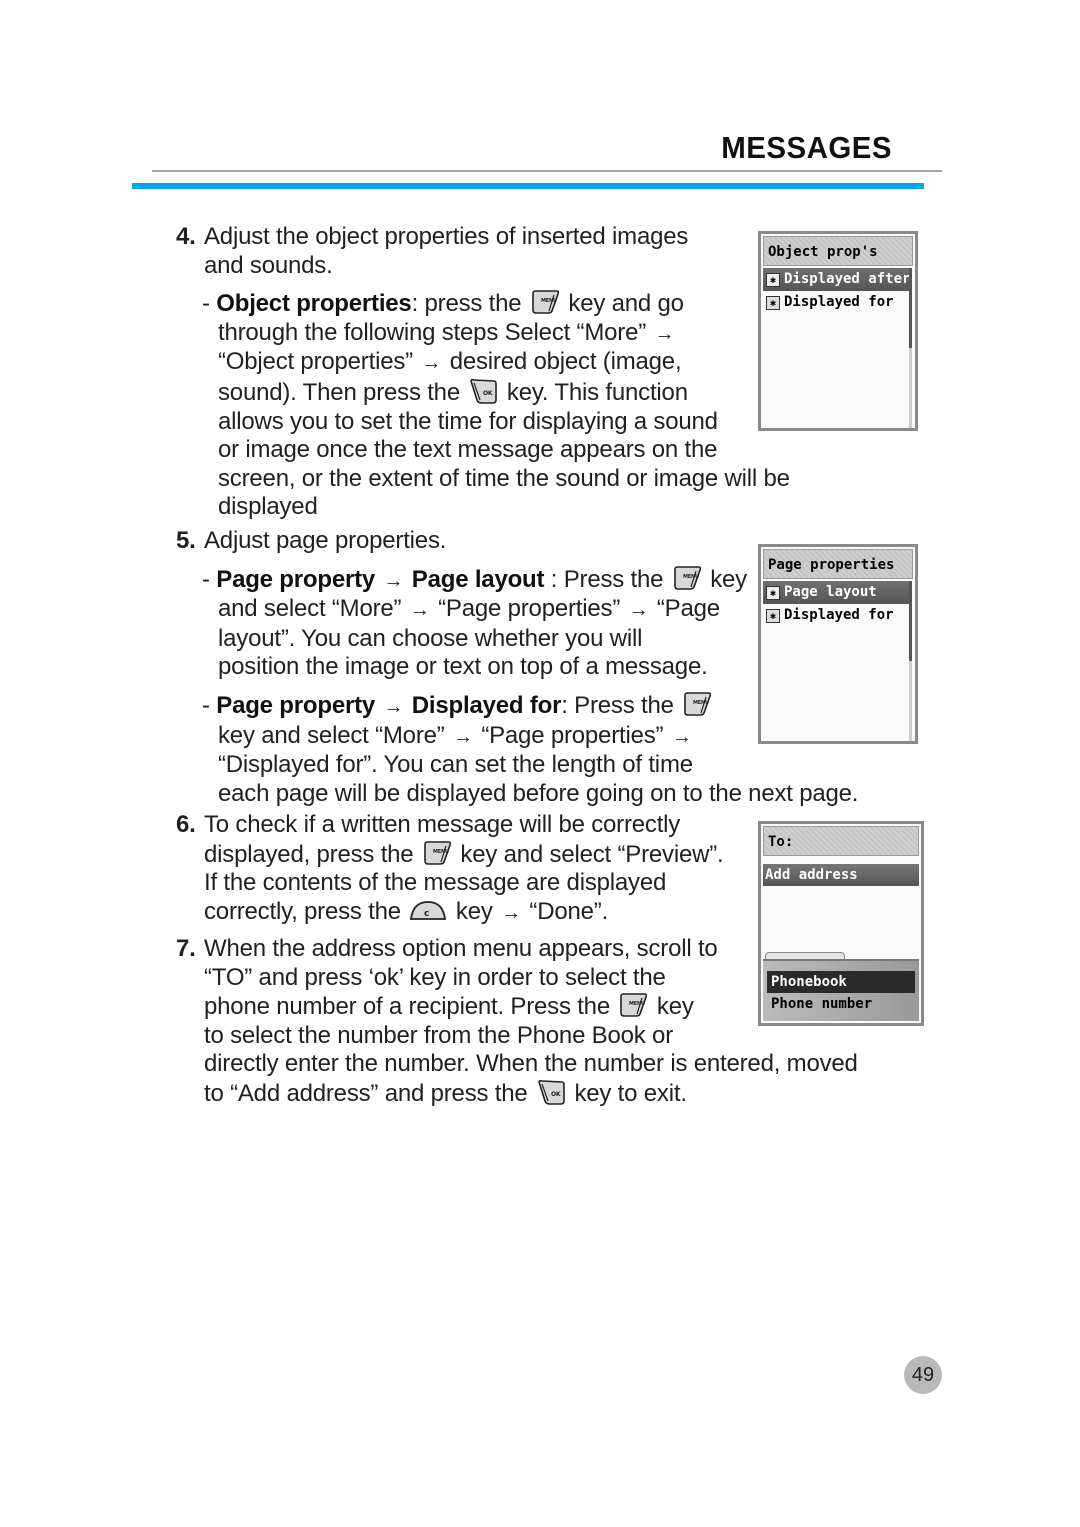 The image size is (1080, 1527). What do you see at coordinates (466, 304) in the screenshot?
I see `step-text: : press the` at bounding box center [466, 304].